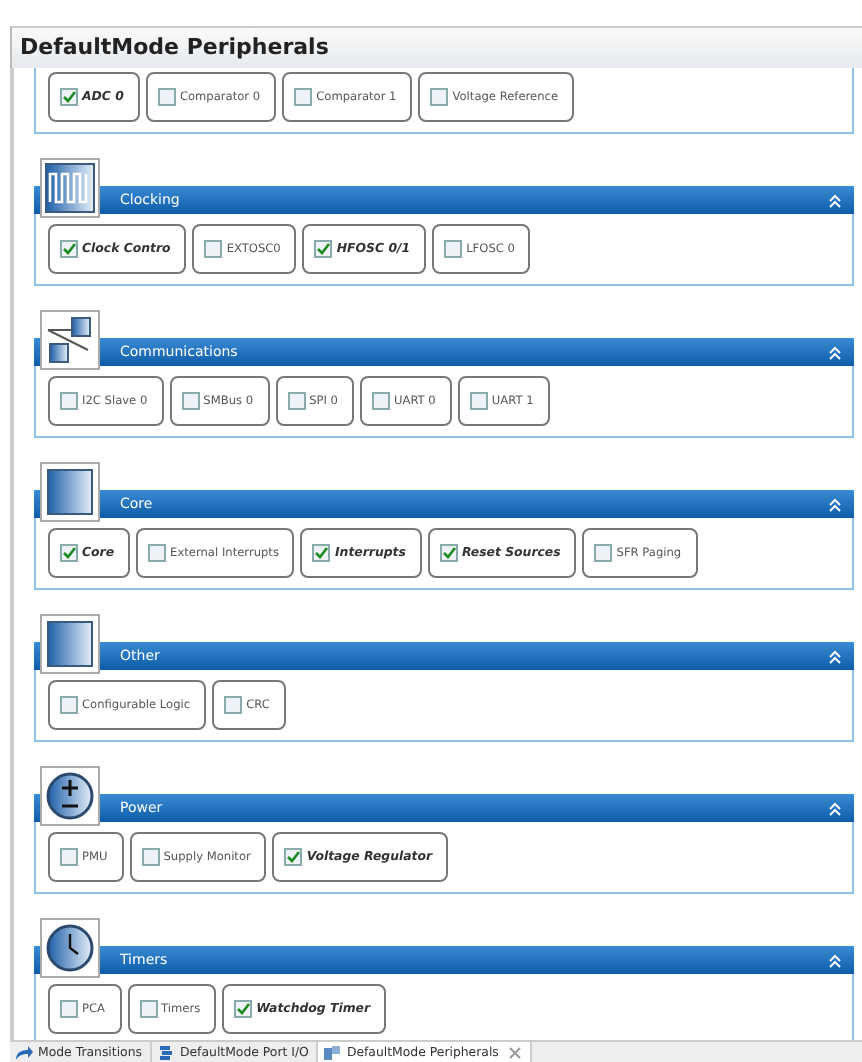 The height and width of the screenshot is (1062, 862). Describe the element at coordinates (436, 47) in the screenshot. I see `window-title: DefaultMode Peripherals` at that location.